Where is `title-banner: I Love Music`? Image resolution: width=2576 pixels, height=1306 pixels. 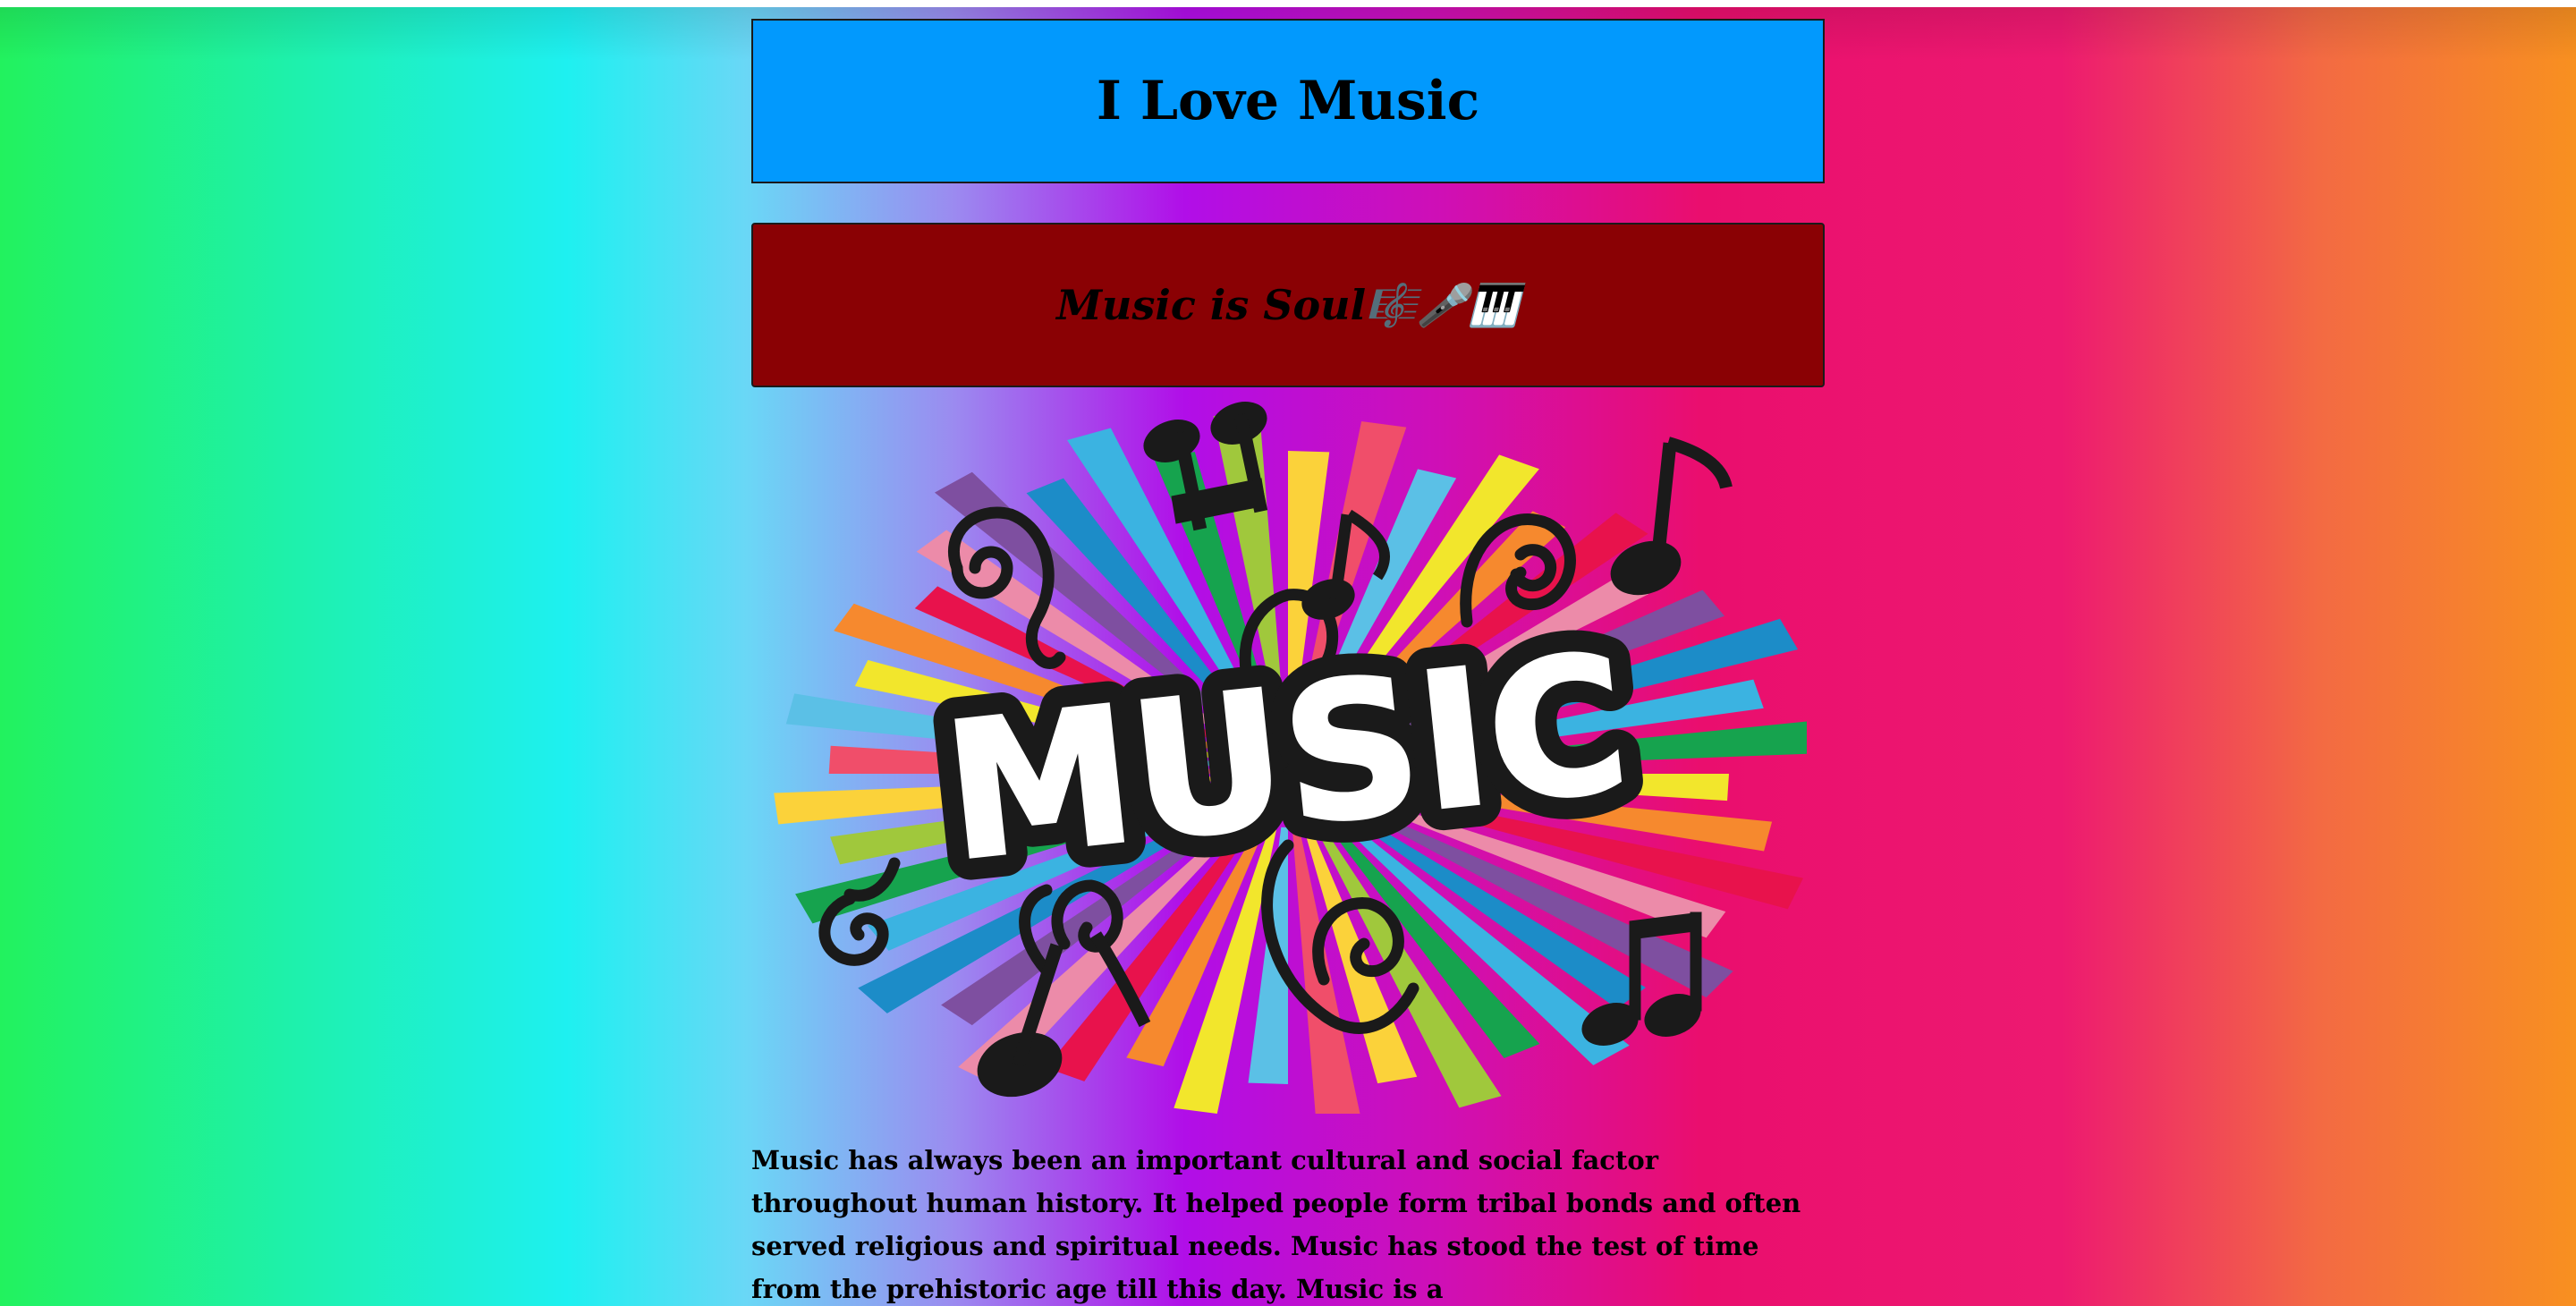
title-banner: I Love Music is located at coordinates (1288, 101).